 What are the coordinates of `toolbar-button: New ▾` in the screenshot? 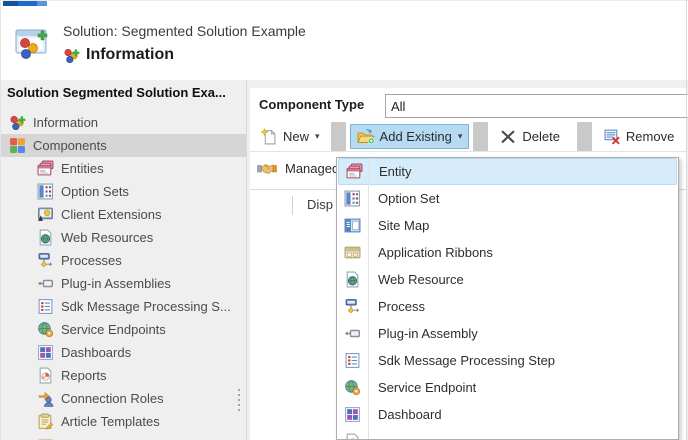 It's located at (290, 136).